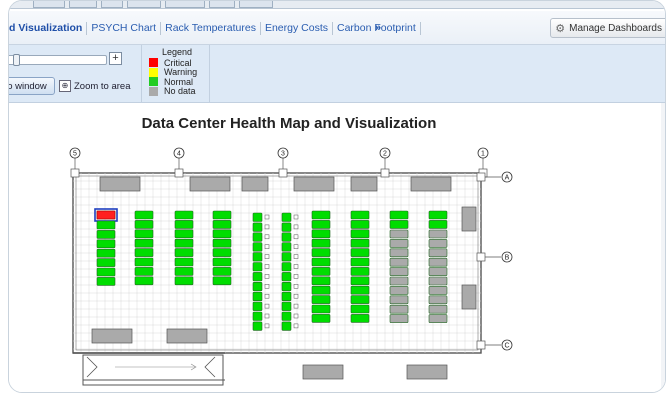 The image size is (666, 393). What do you see at coordinates (32, 86) in the screenshot?
I see `fit-to-window-button: o window` at bounding box center [32, 86].